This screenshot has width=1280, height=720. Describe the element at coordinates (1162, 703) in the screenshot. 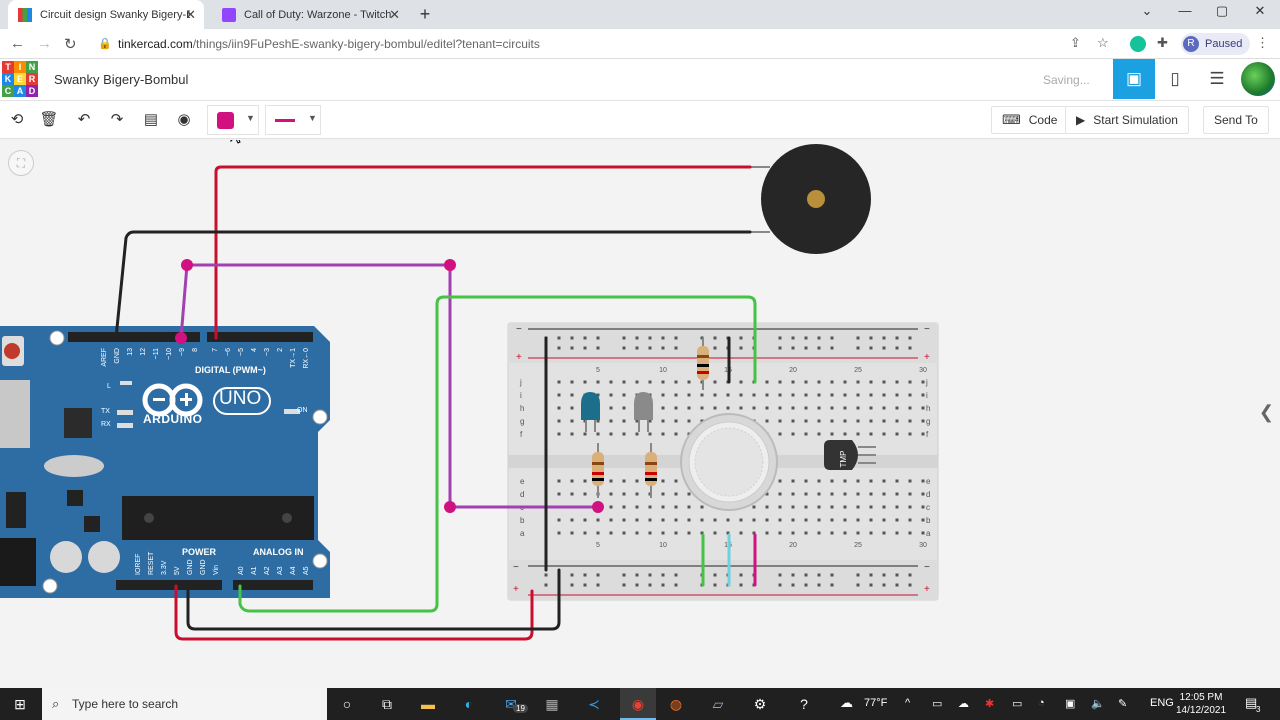

I see `language-indicator: ENG` at that location.